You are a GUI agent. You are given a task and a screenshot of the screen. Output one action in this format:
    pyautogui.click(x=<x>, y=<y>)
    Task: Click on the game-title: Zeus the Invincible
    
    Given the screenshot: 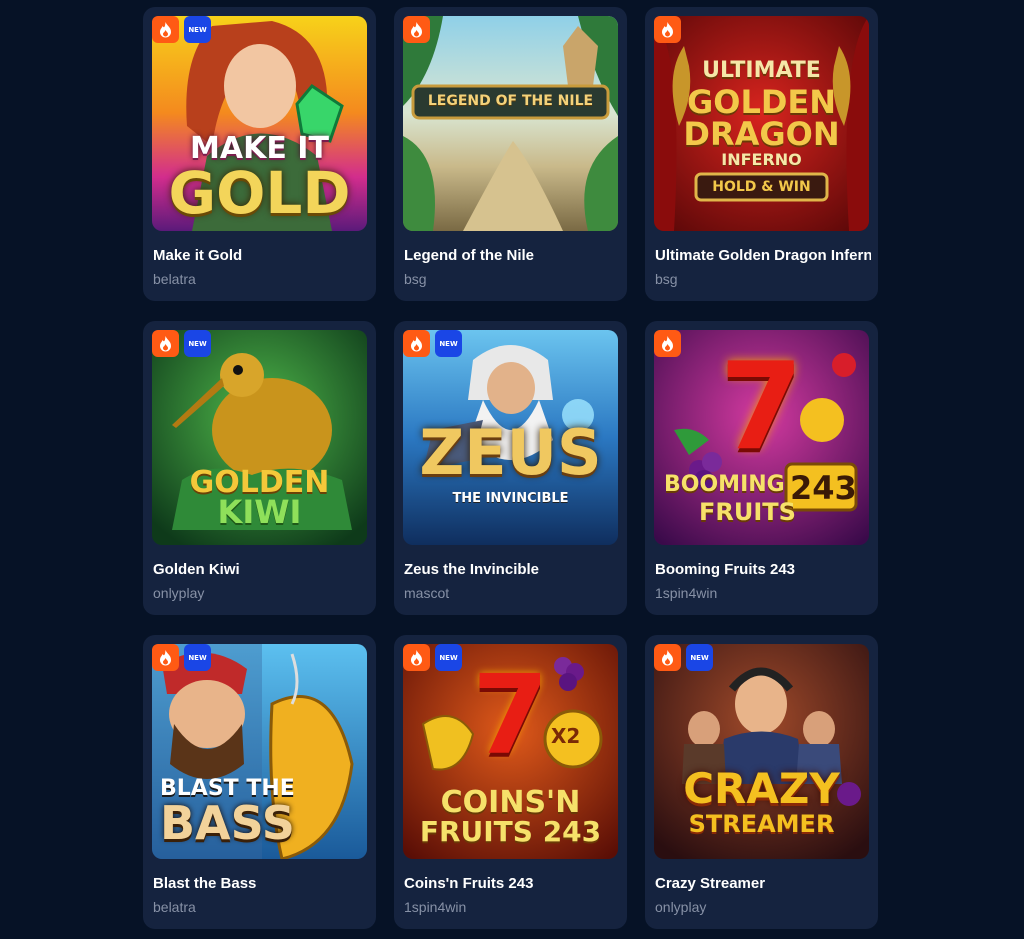 What is the action you would take?
    pyautogui.click(x=512, y=569)
    